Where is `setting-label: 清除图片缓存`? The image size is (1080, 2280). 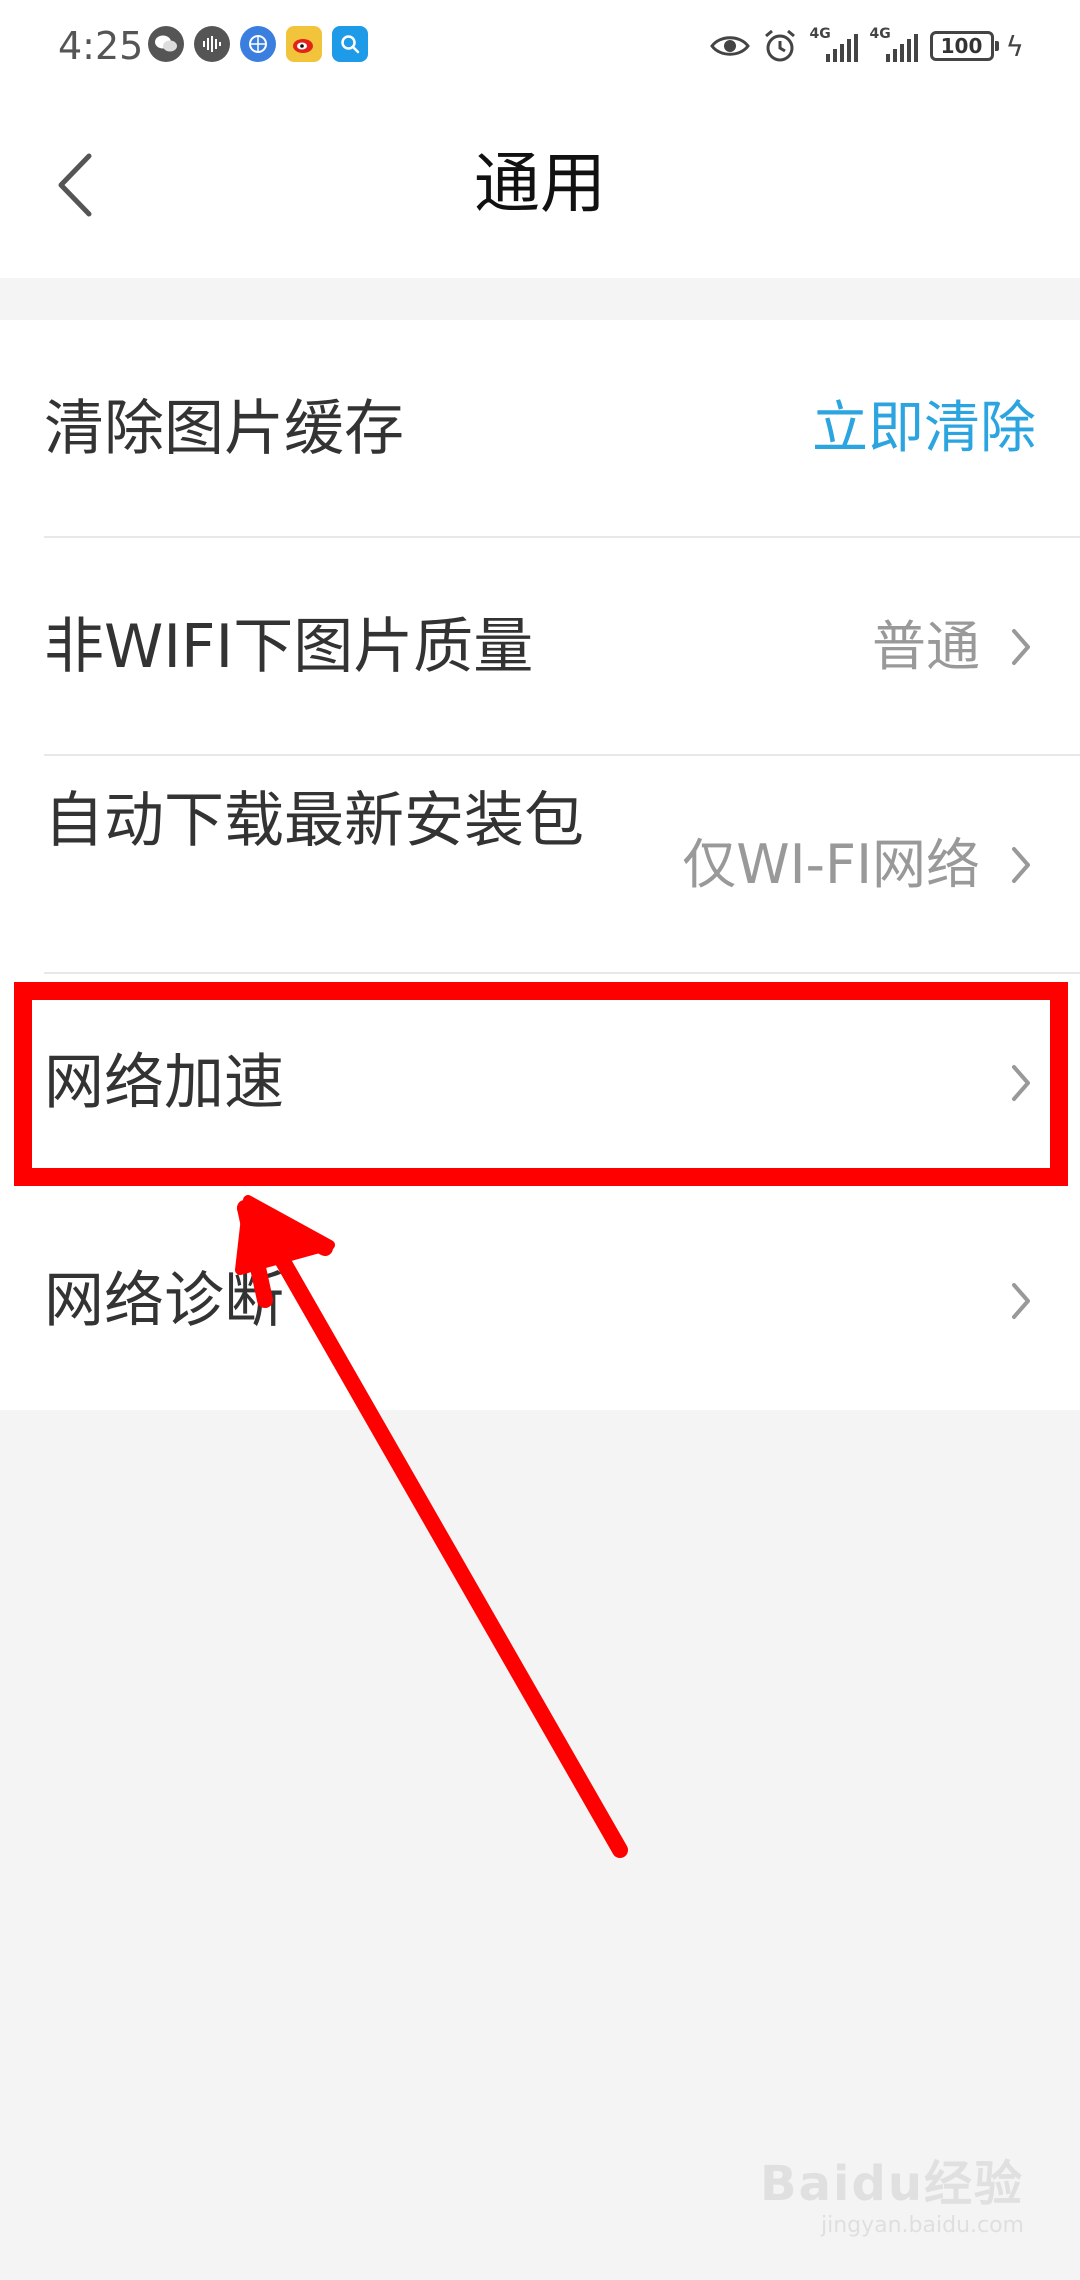
setting-label: 清除图片缓存 is located at coordinates (224, 429).